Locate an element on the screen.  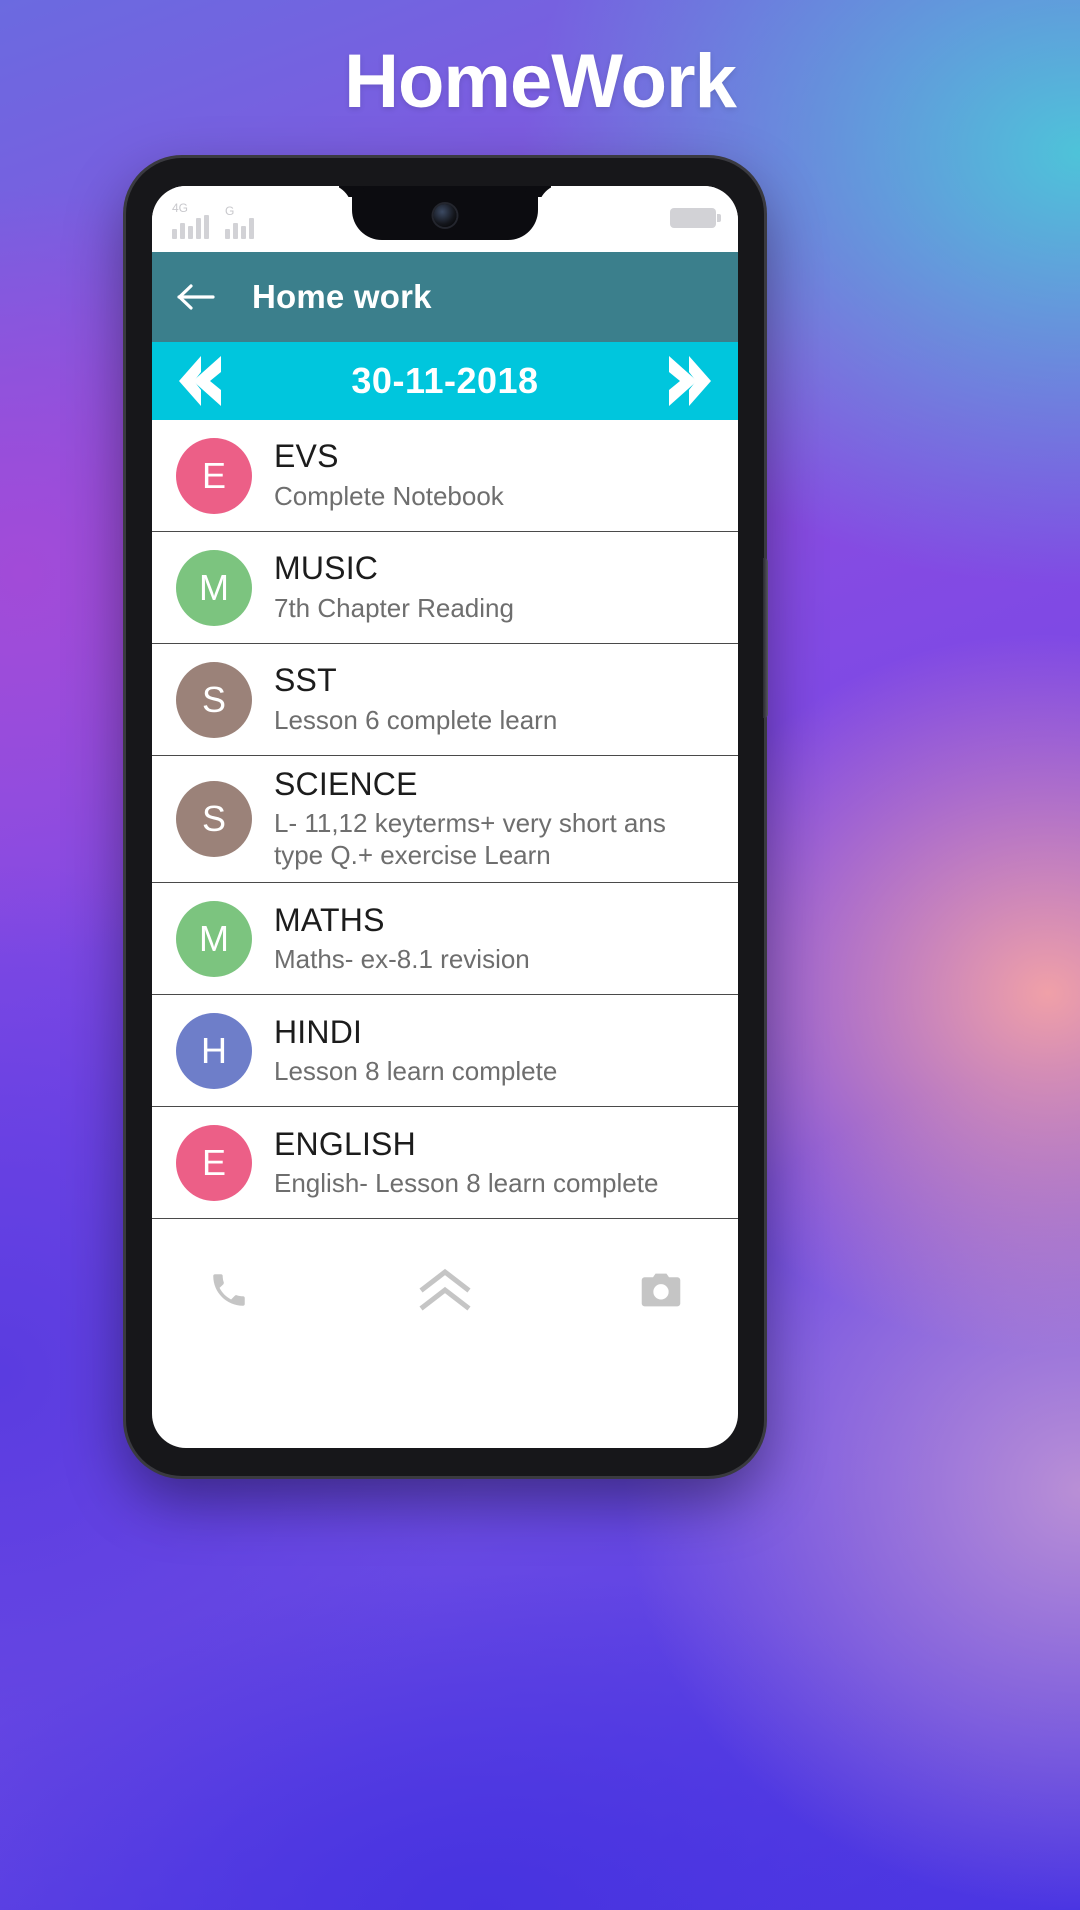
list-item: M MUSIC 7th Chapter Reading is located at coordinates (445, 588).